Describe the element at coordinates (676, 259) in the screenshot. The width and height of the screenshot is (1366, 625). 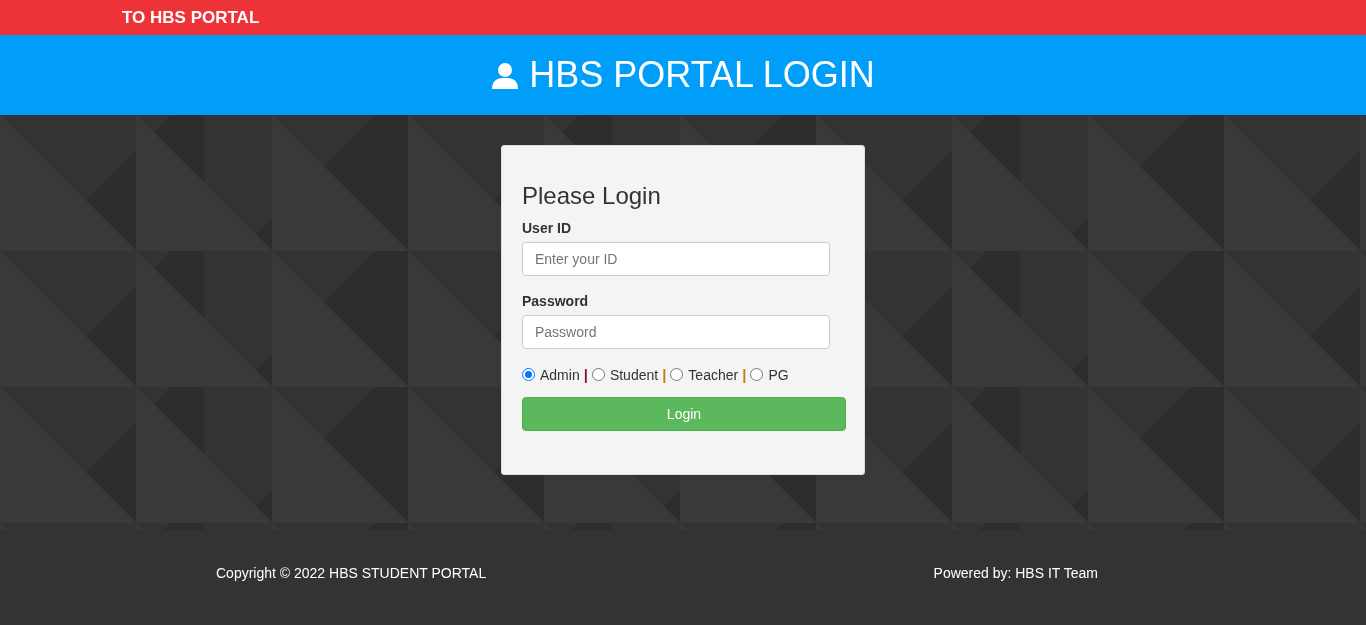
I see `user-id-field: Enter your ID` at that location.